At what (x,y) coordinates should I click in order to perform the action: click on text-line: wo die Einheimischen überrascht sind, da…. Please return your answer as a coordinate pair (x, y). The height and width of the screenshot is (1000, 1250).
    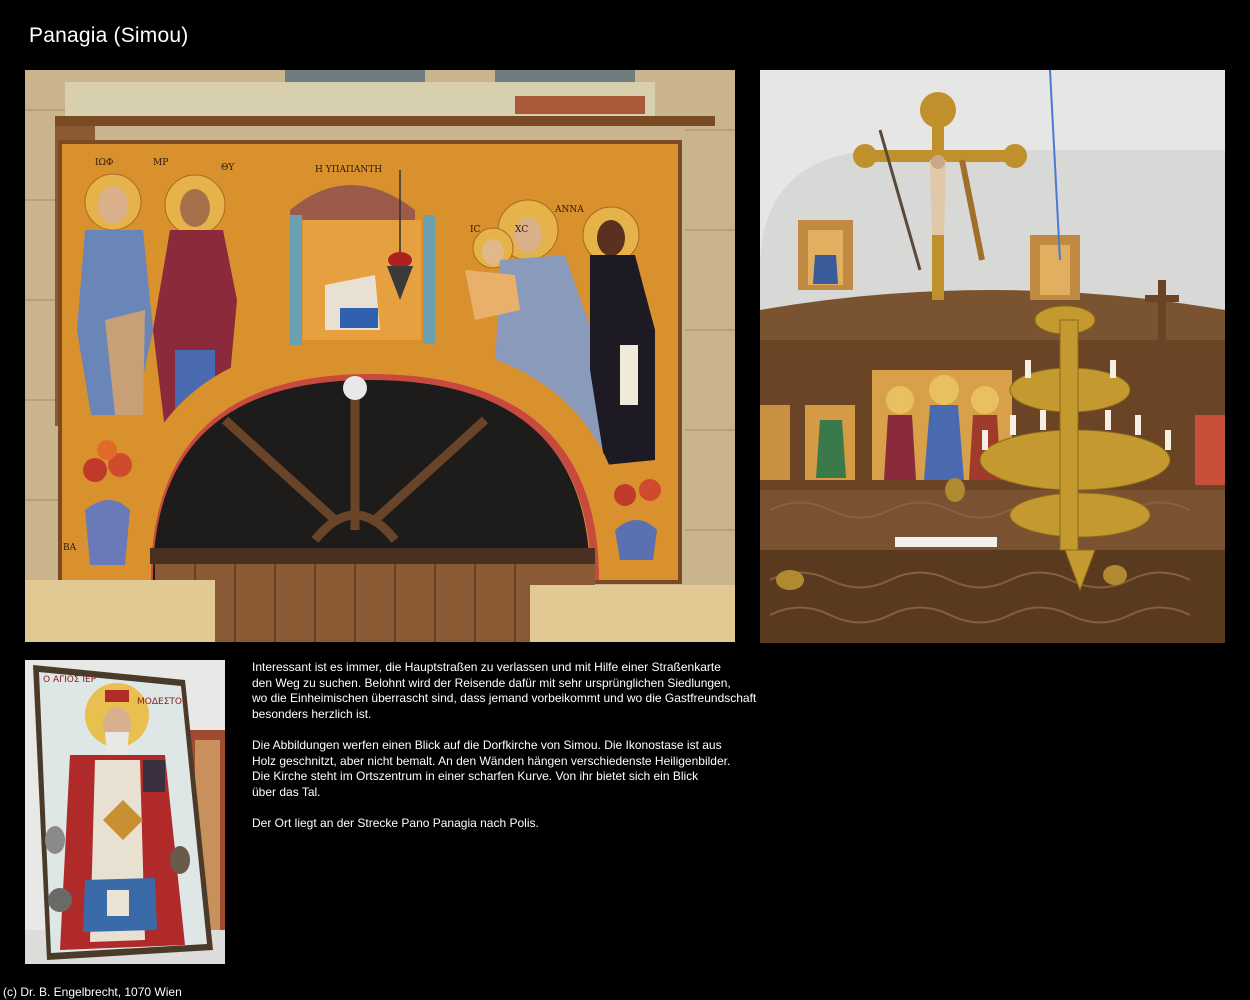
    Looking at the image, I should click on (504, 698).